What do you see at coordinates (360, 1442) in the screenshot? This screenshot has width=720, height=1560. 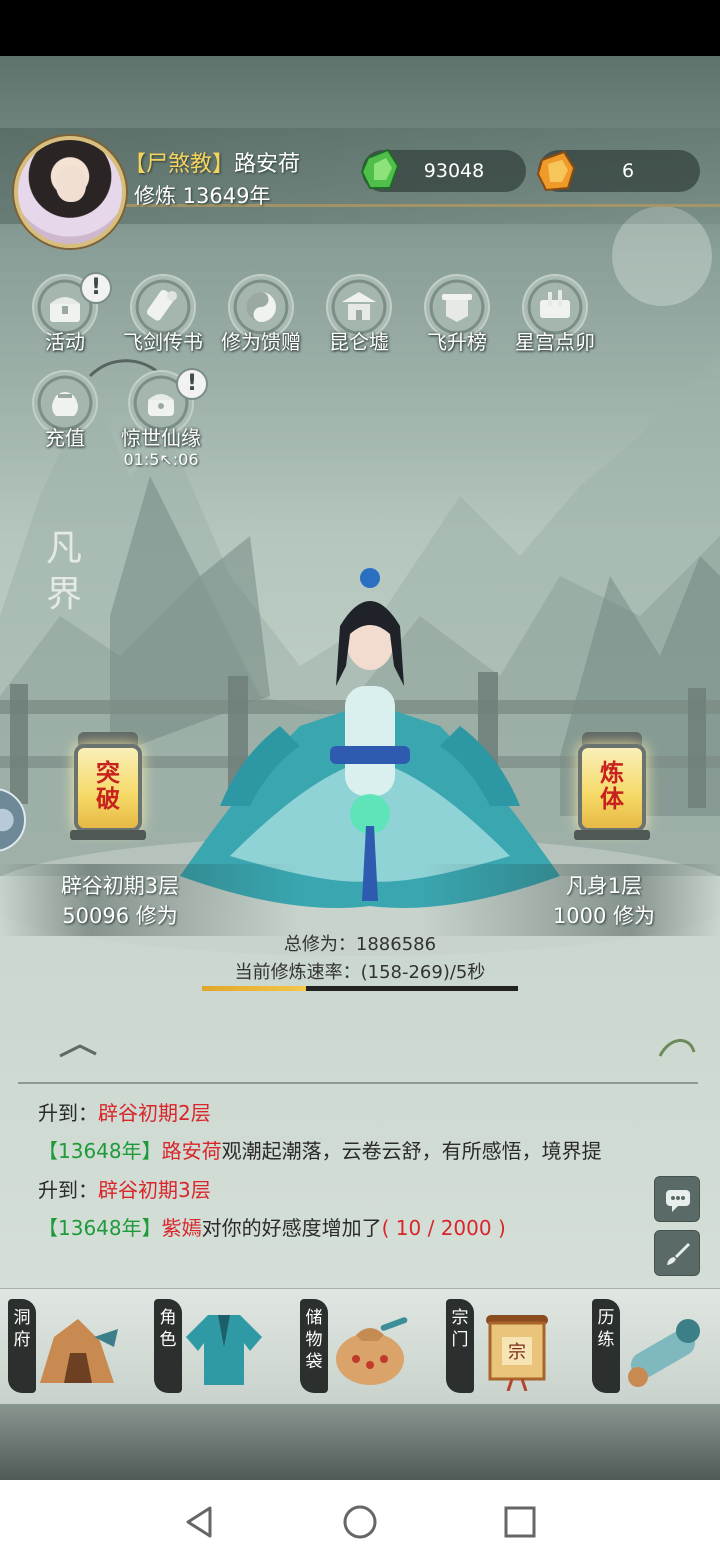 I see `bottom-band` at bounding box center [360, 1442].